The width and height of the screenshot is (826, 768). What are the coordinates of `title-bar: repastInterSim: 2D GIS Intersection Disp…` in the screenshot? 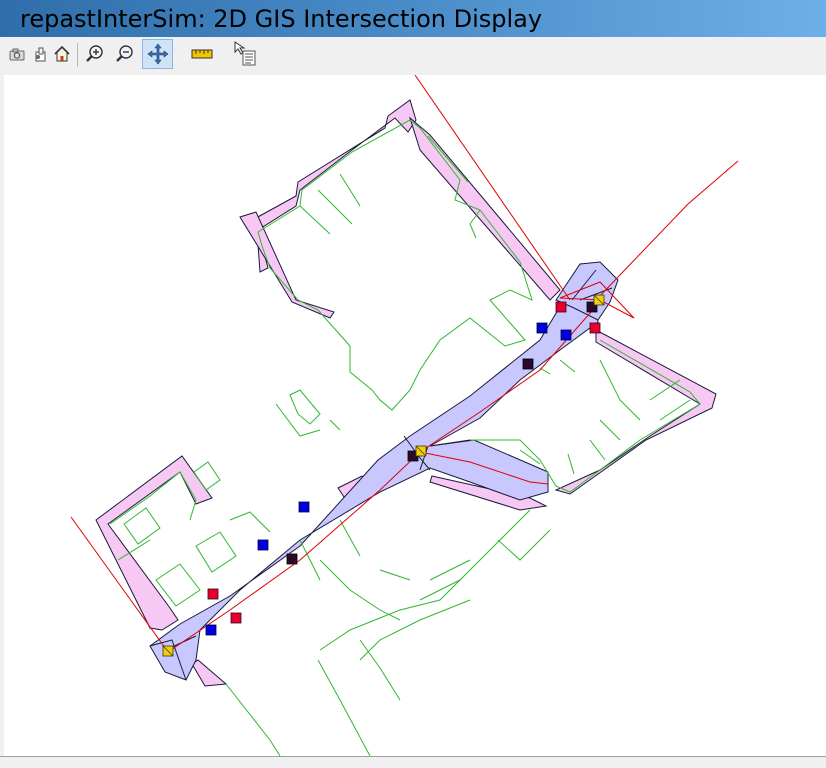 It's located at (413, 18).